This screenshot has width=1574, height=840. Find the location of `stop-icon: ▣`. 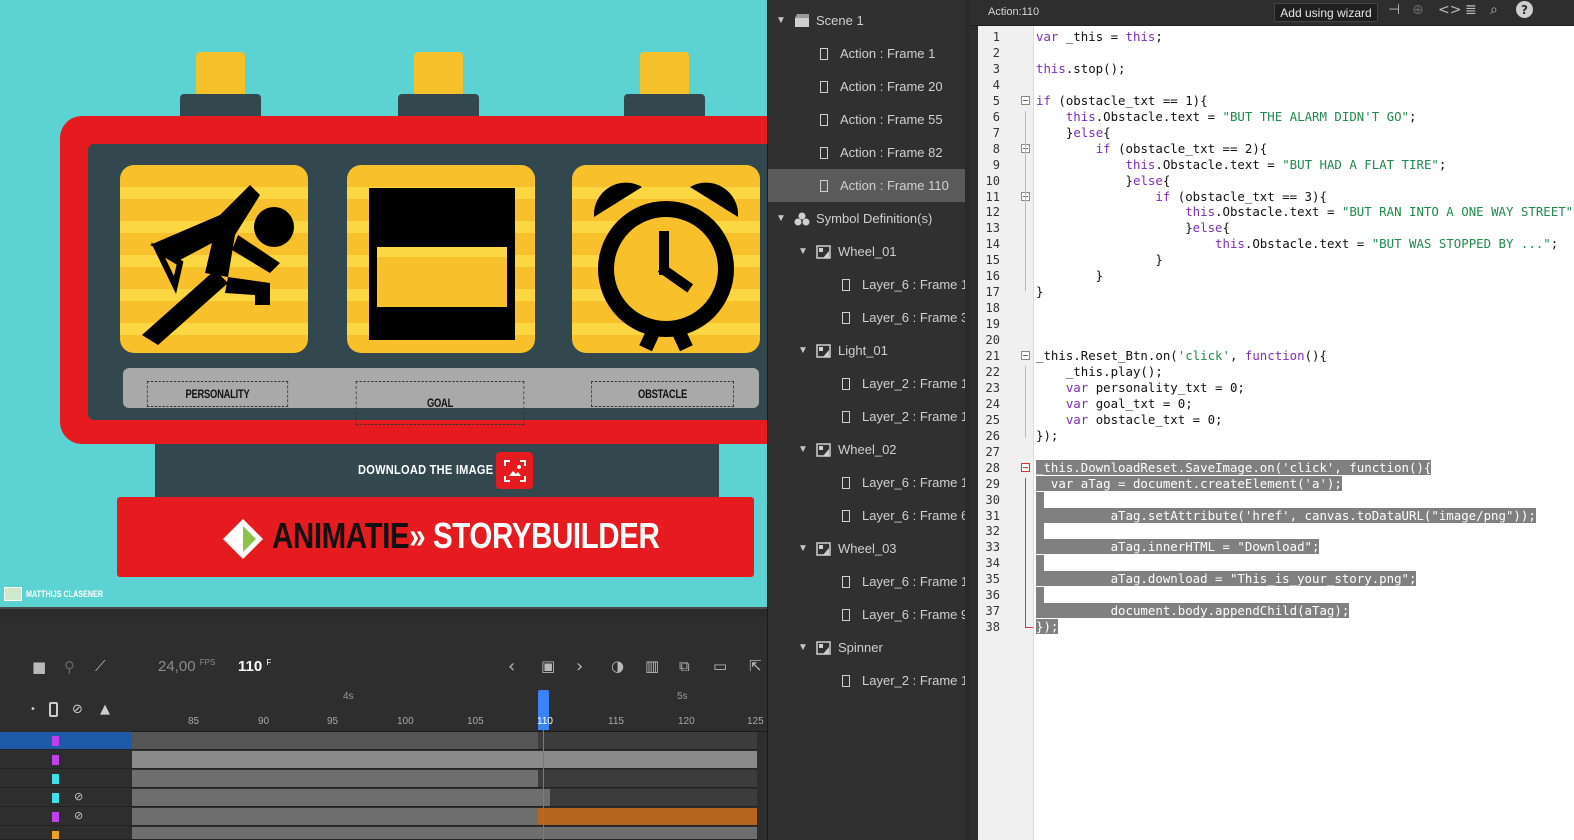

stop-icon: ▣ is located at coordinates (548, 666).